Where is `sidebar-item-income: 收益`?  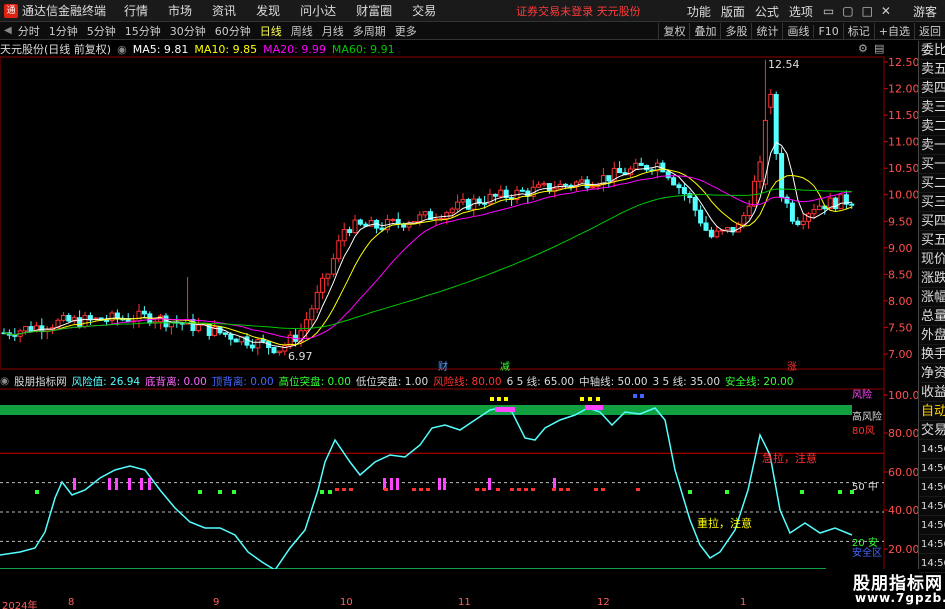 sidebar-item-income: 收益 is located at coordinates (932, 392).